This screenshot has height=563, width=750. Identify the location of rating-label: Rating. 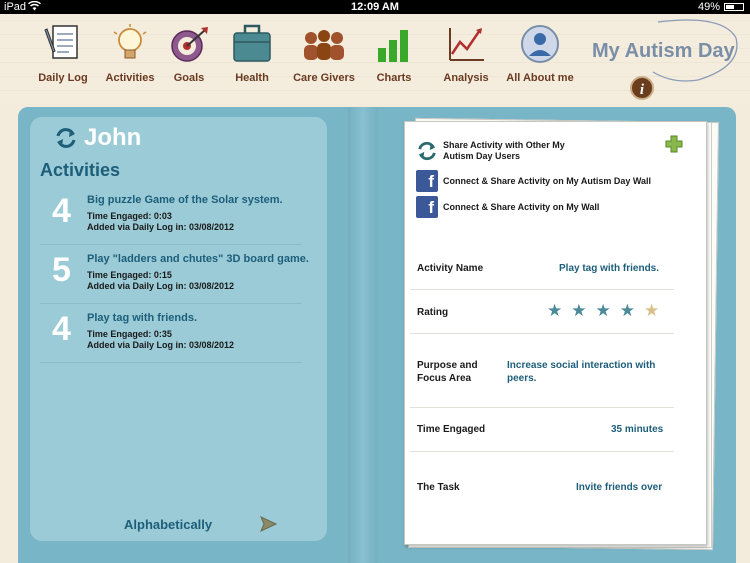
(433, 312).